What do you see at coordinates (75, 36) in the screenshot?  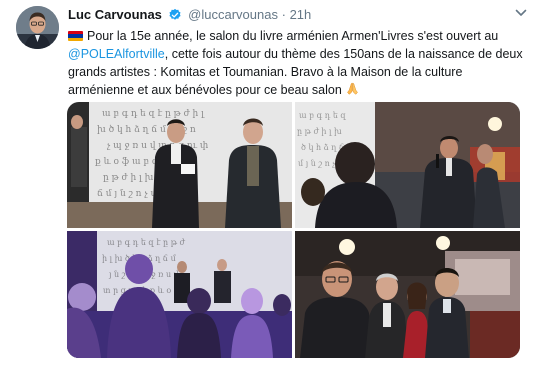 I see `armenia-flag-emoji` at bounding box center [75, 36].